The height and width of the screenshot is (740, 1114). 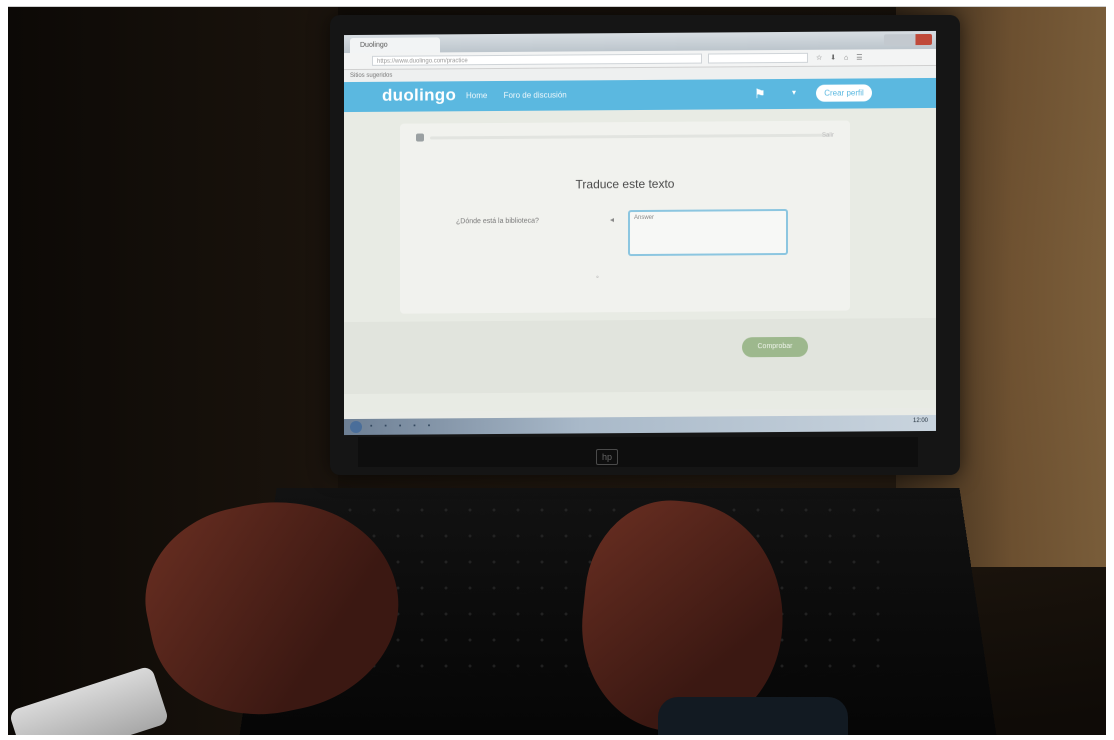 What do you see at coordinates (356, 427) in the screenshot?
I see `start-button` at bounding box center [356, 427].